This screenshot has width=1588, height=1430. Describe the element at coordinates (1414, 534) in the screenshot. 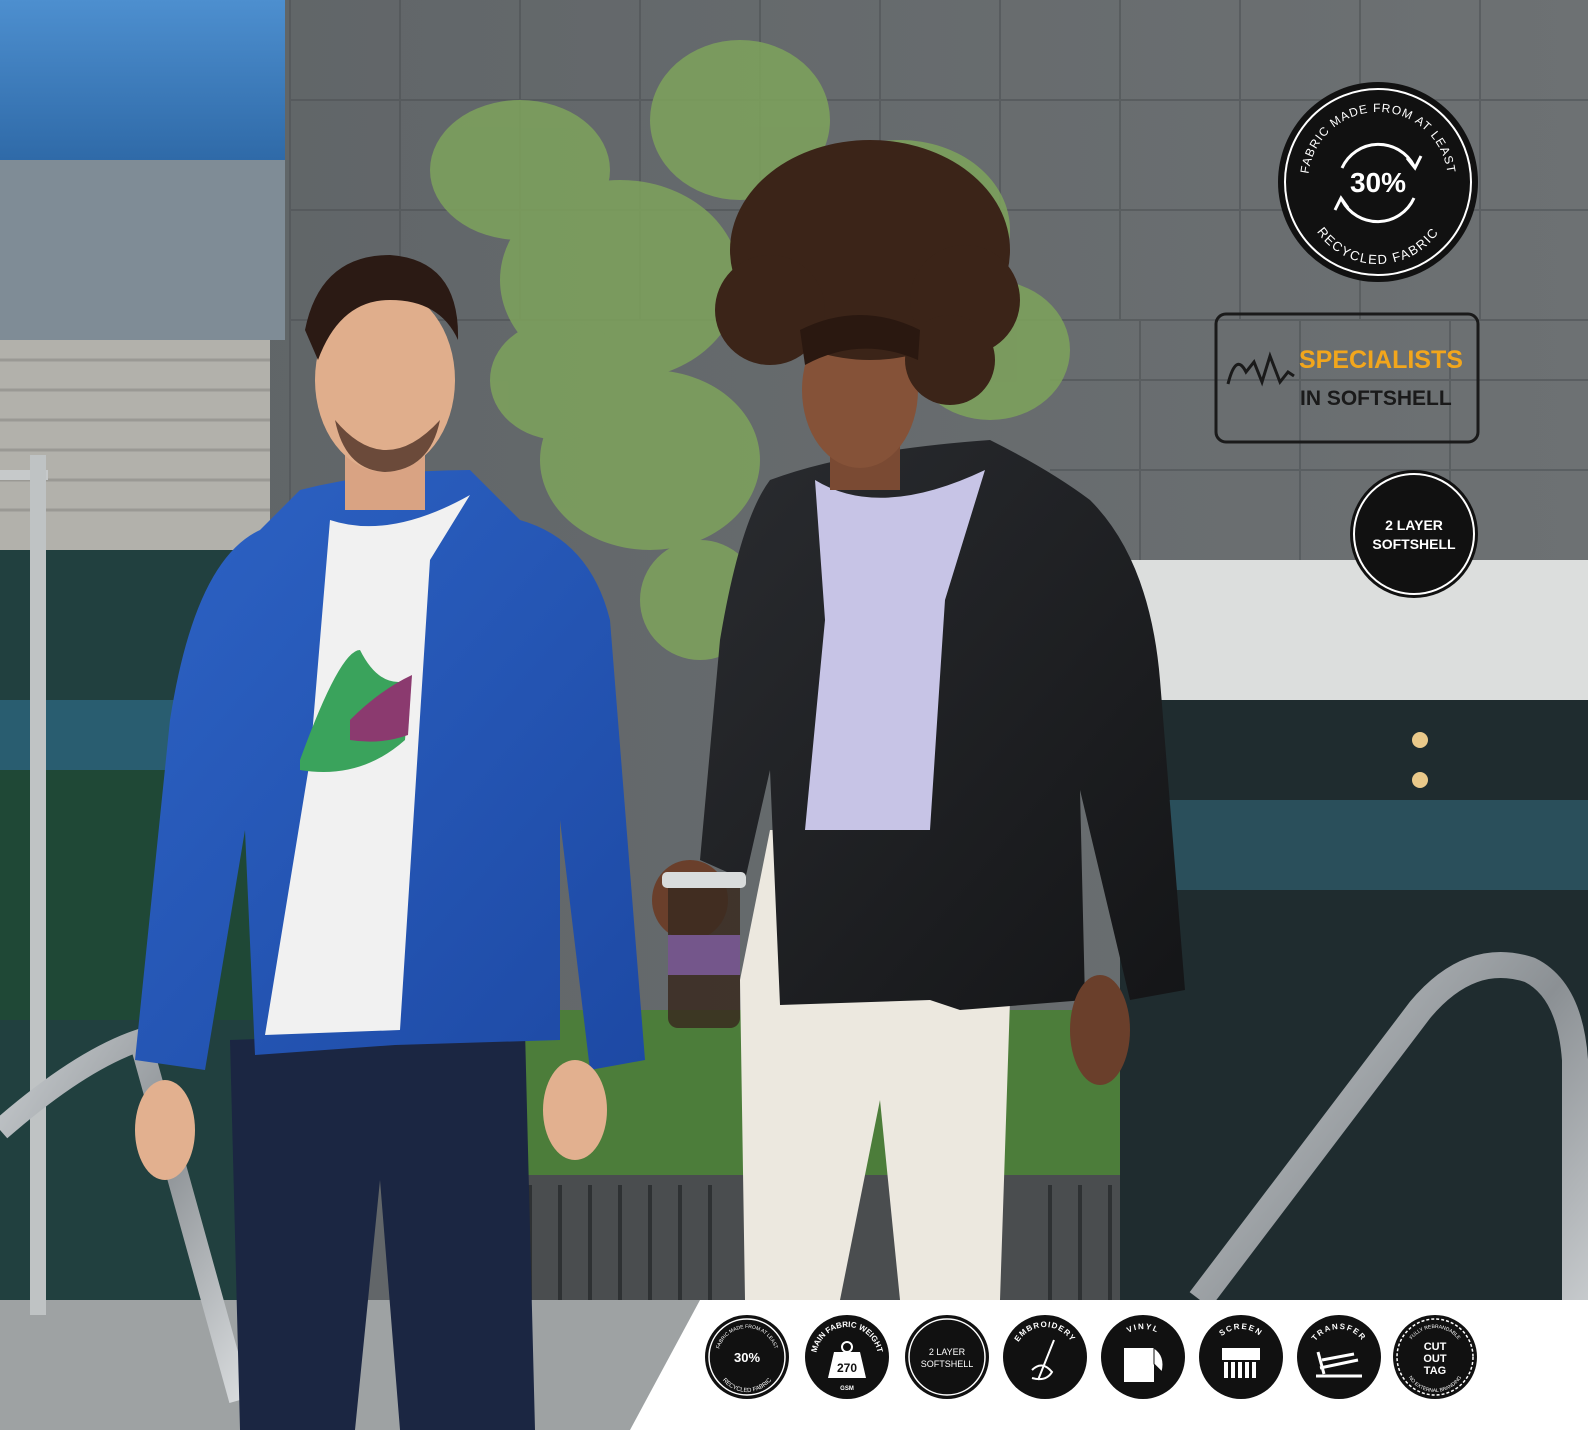

I see `two-layer-softshell-badge: 2 LAYER SOFTSHELL` at that location.